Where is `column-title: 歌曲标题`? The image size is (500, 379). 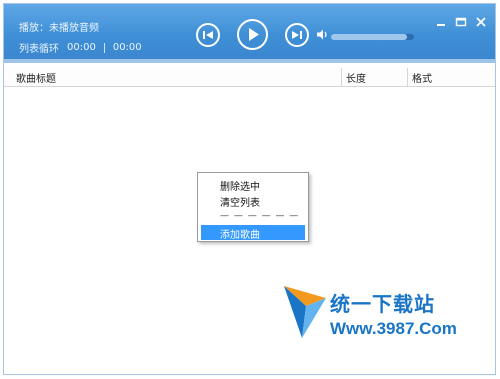
column-title: 歌曲标题 is located at coordinates (36, 77).